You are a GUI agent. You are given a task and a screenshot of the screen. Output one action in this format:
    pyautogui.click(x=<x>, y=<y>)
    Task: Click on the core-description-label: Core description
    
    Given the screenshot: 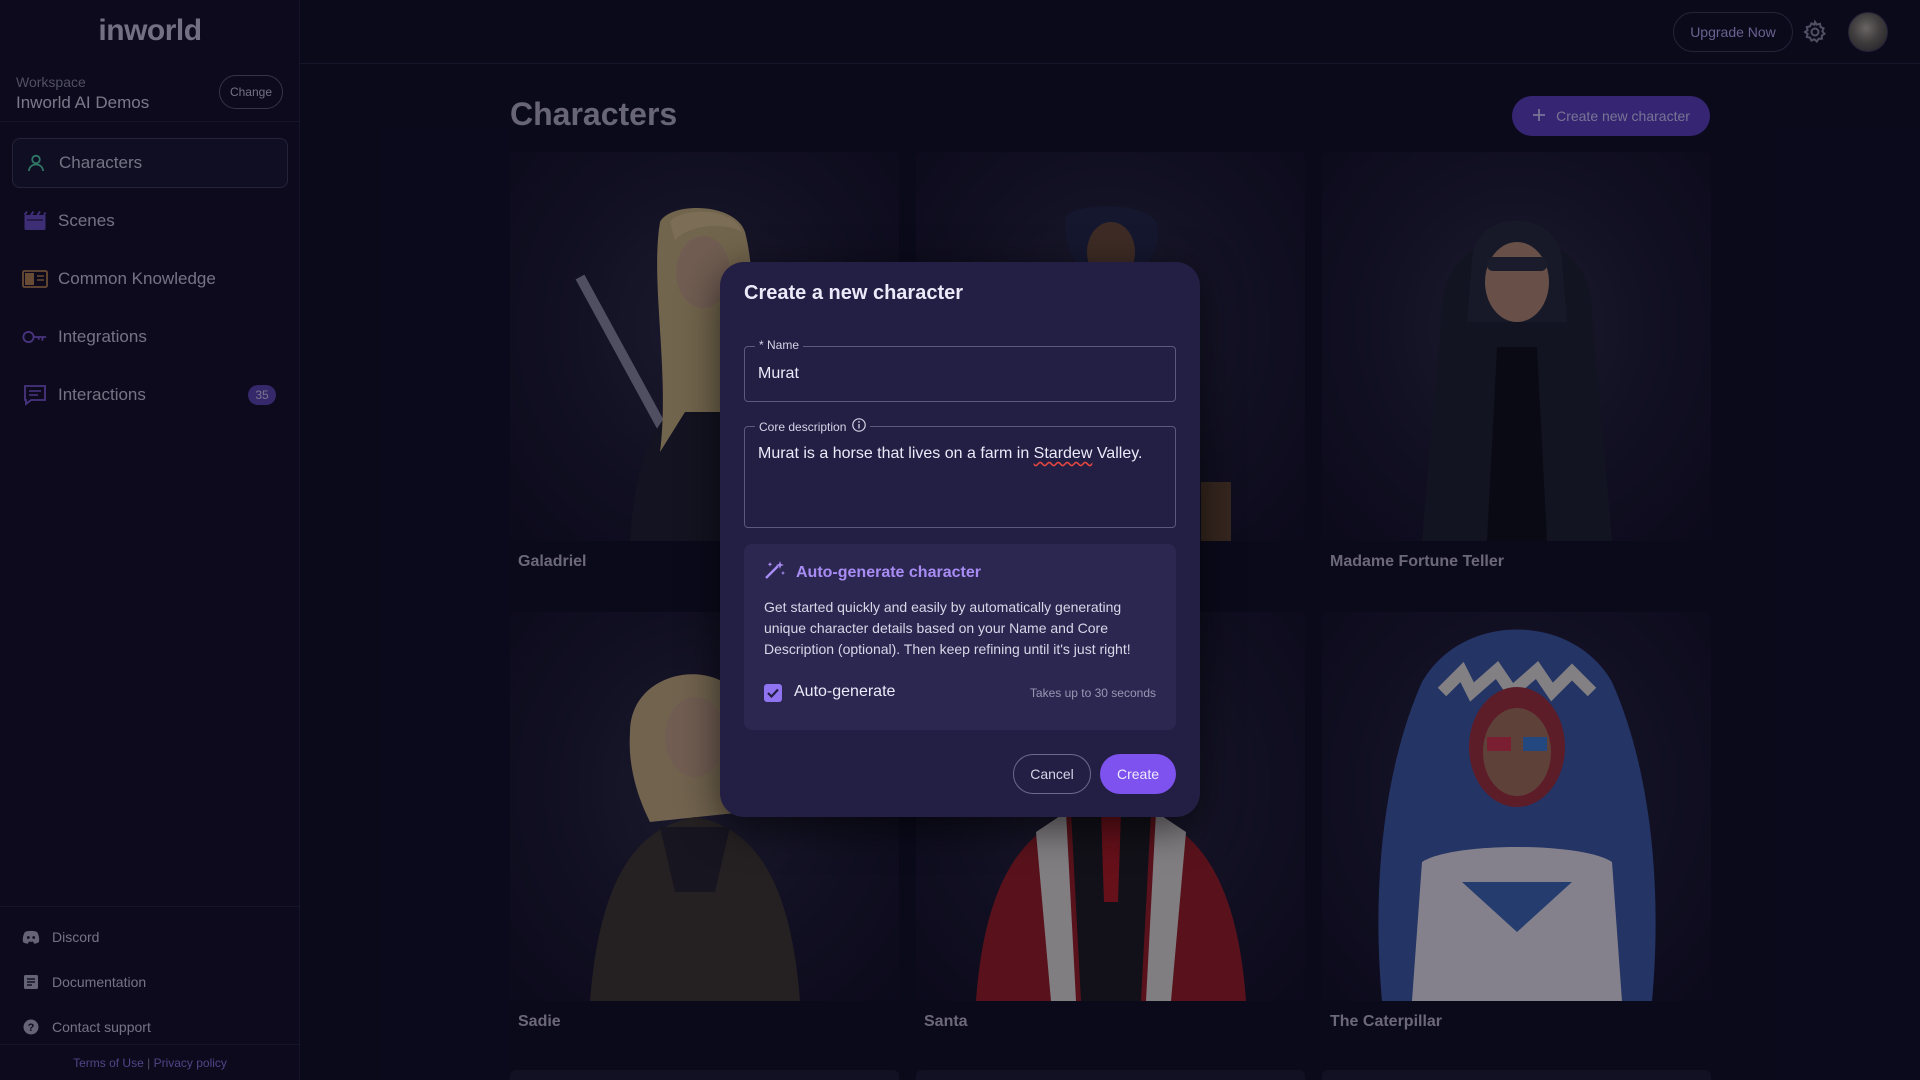 What is the action you would take?
    pyautogui.click(x=813, y=426)
    